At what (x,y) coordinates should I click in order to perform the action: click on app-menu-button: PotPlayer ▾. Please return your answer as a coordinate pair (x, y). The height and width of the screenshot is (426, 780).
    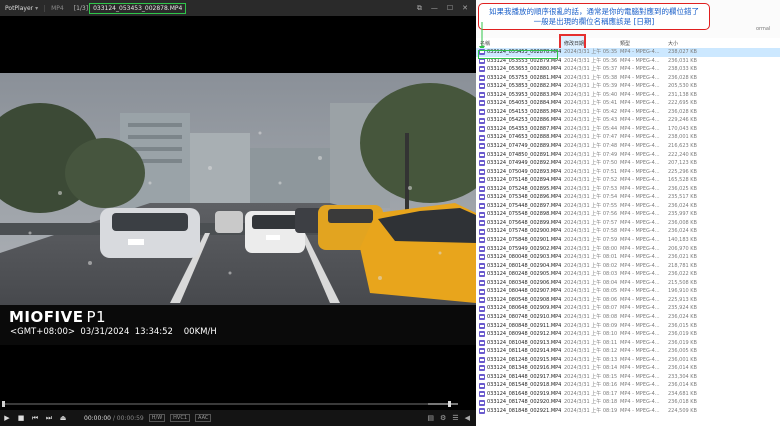
    Looking at the image, I should click on (22, 8).